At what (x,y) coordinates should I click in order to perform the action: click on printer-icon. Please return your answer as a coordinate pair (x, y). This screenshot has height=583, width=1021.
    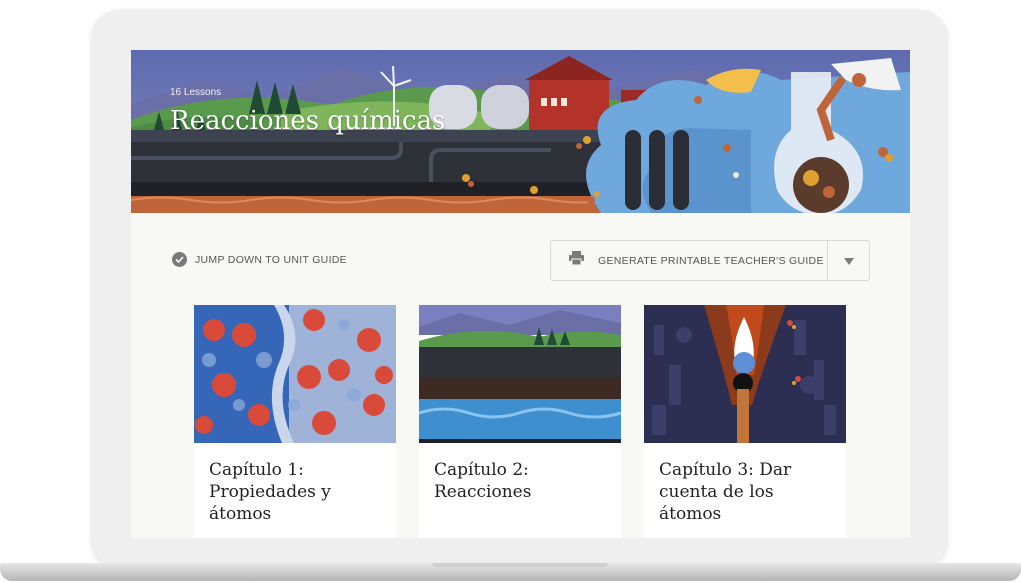
    Looking at the image, I should click on (576, 260).